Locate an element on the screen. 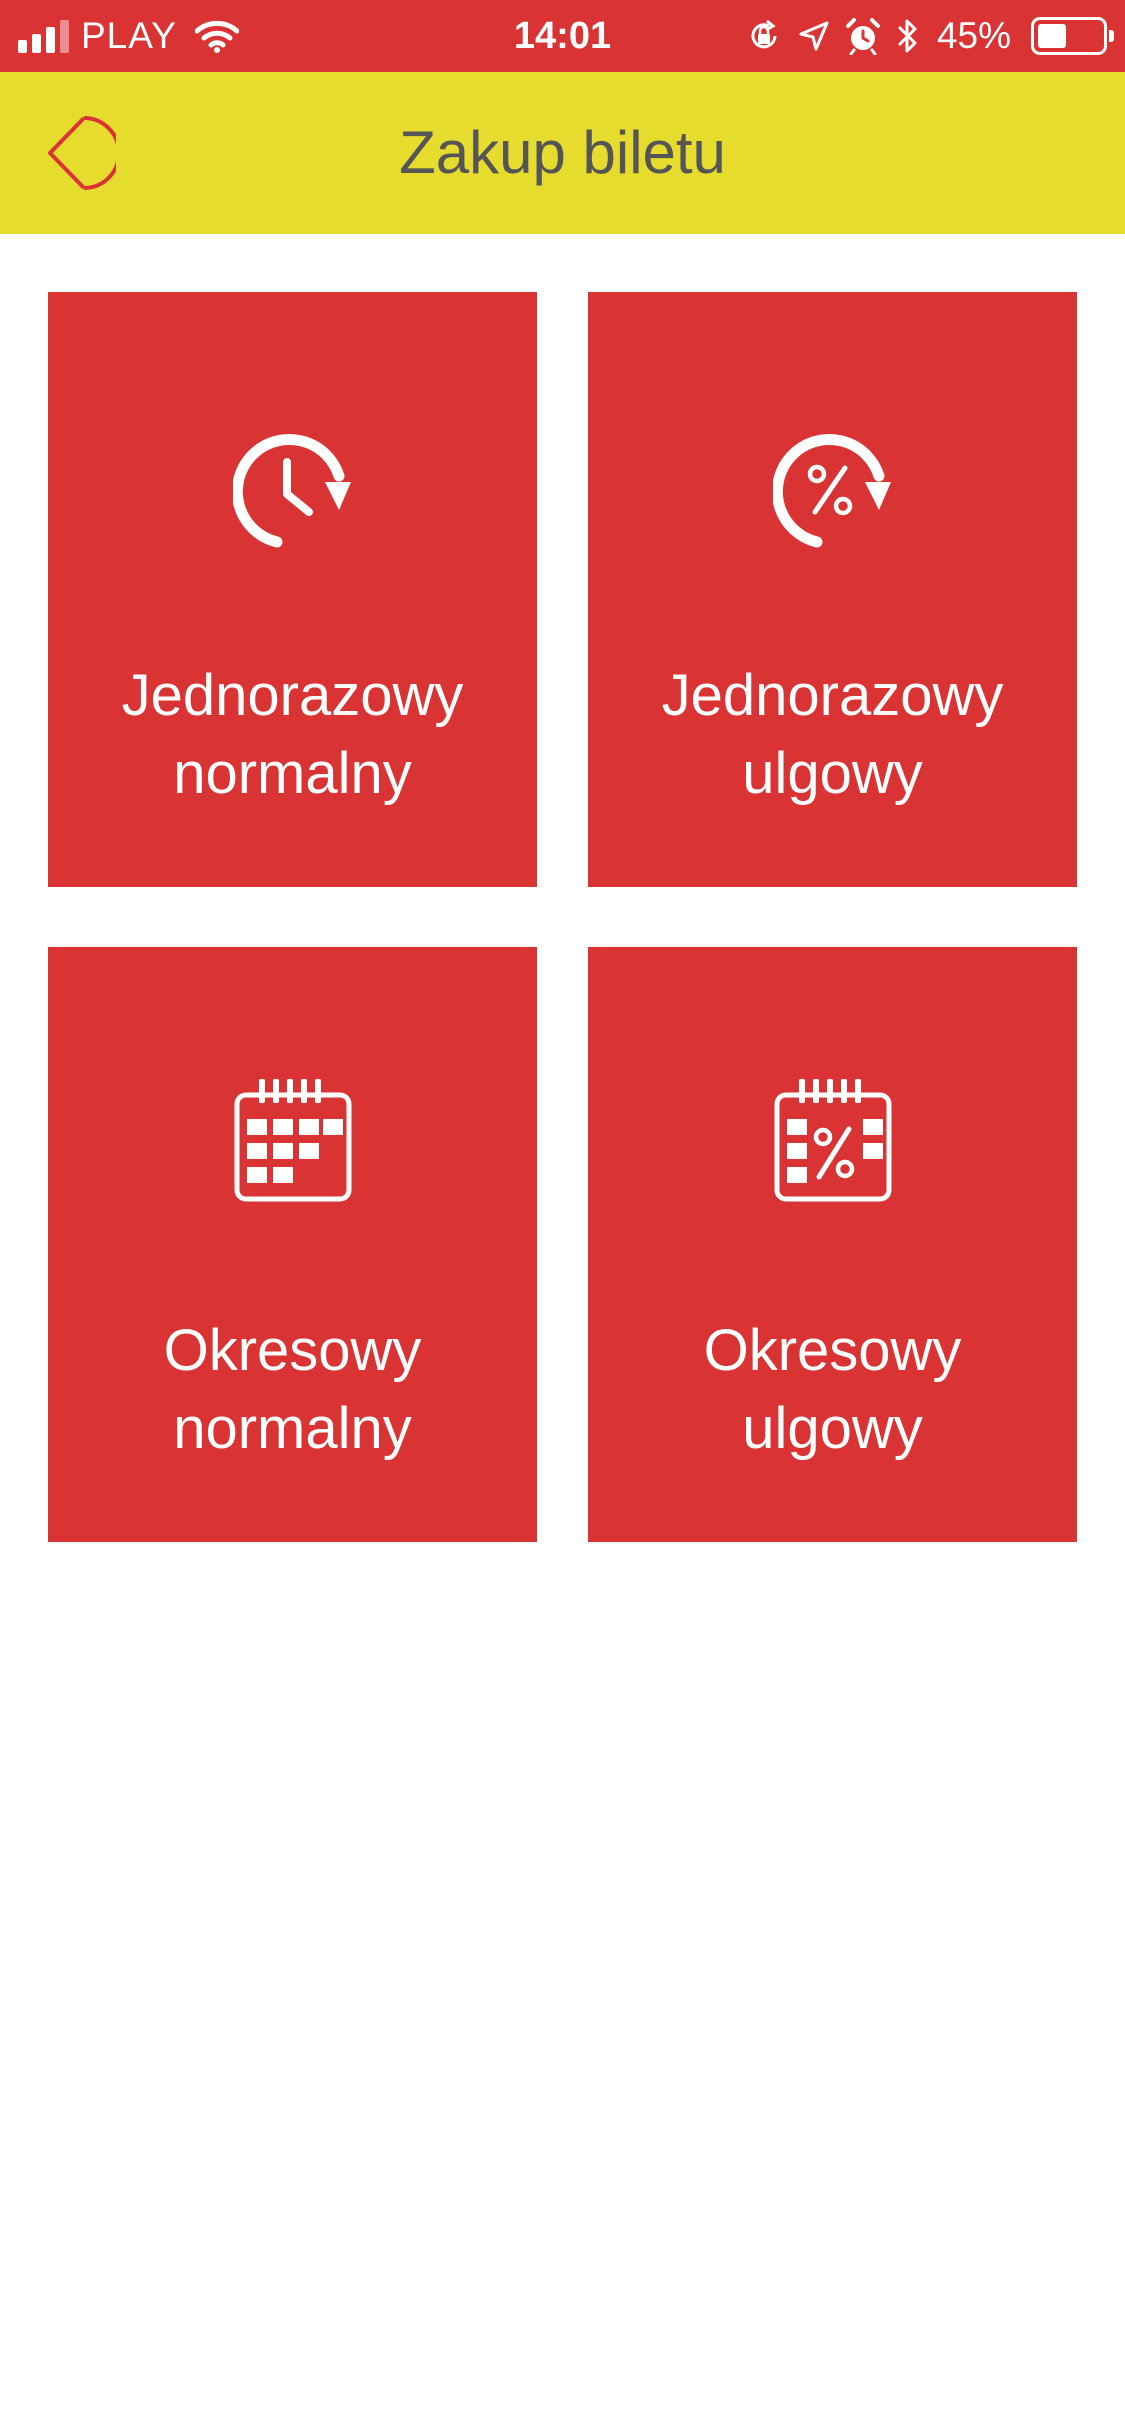 This screenshot has width=1125, height=2436. battery-icon is located at coordinates (1072, 36).